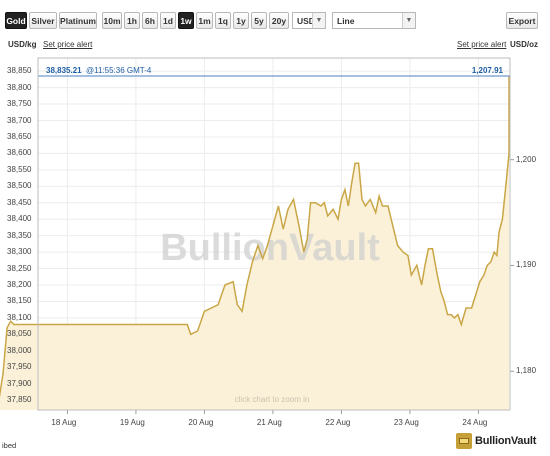 The image size is (550, 456). What do you see at coordinates (19, 334) in the screenshot?
I see `y-tick-label: 38,050` at bounding box center [19, 334].